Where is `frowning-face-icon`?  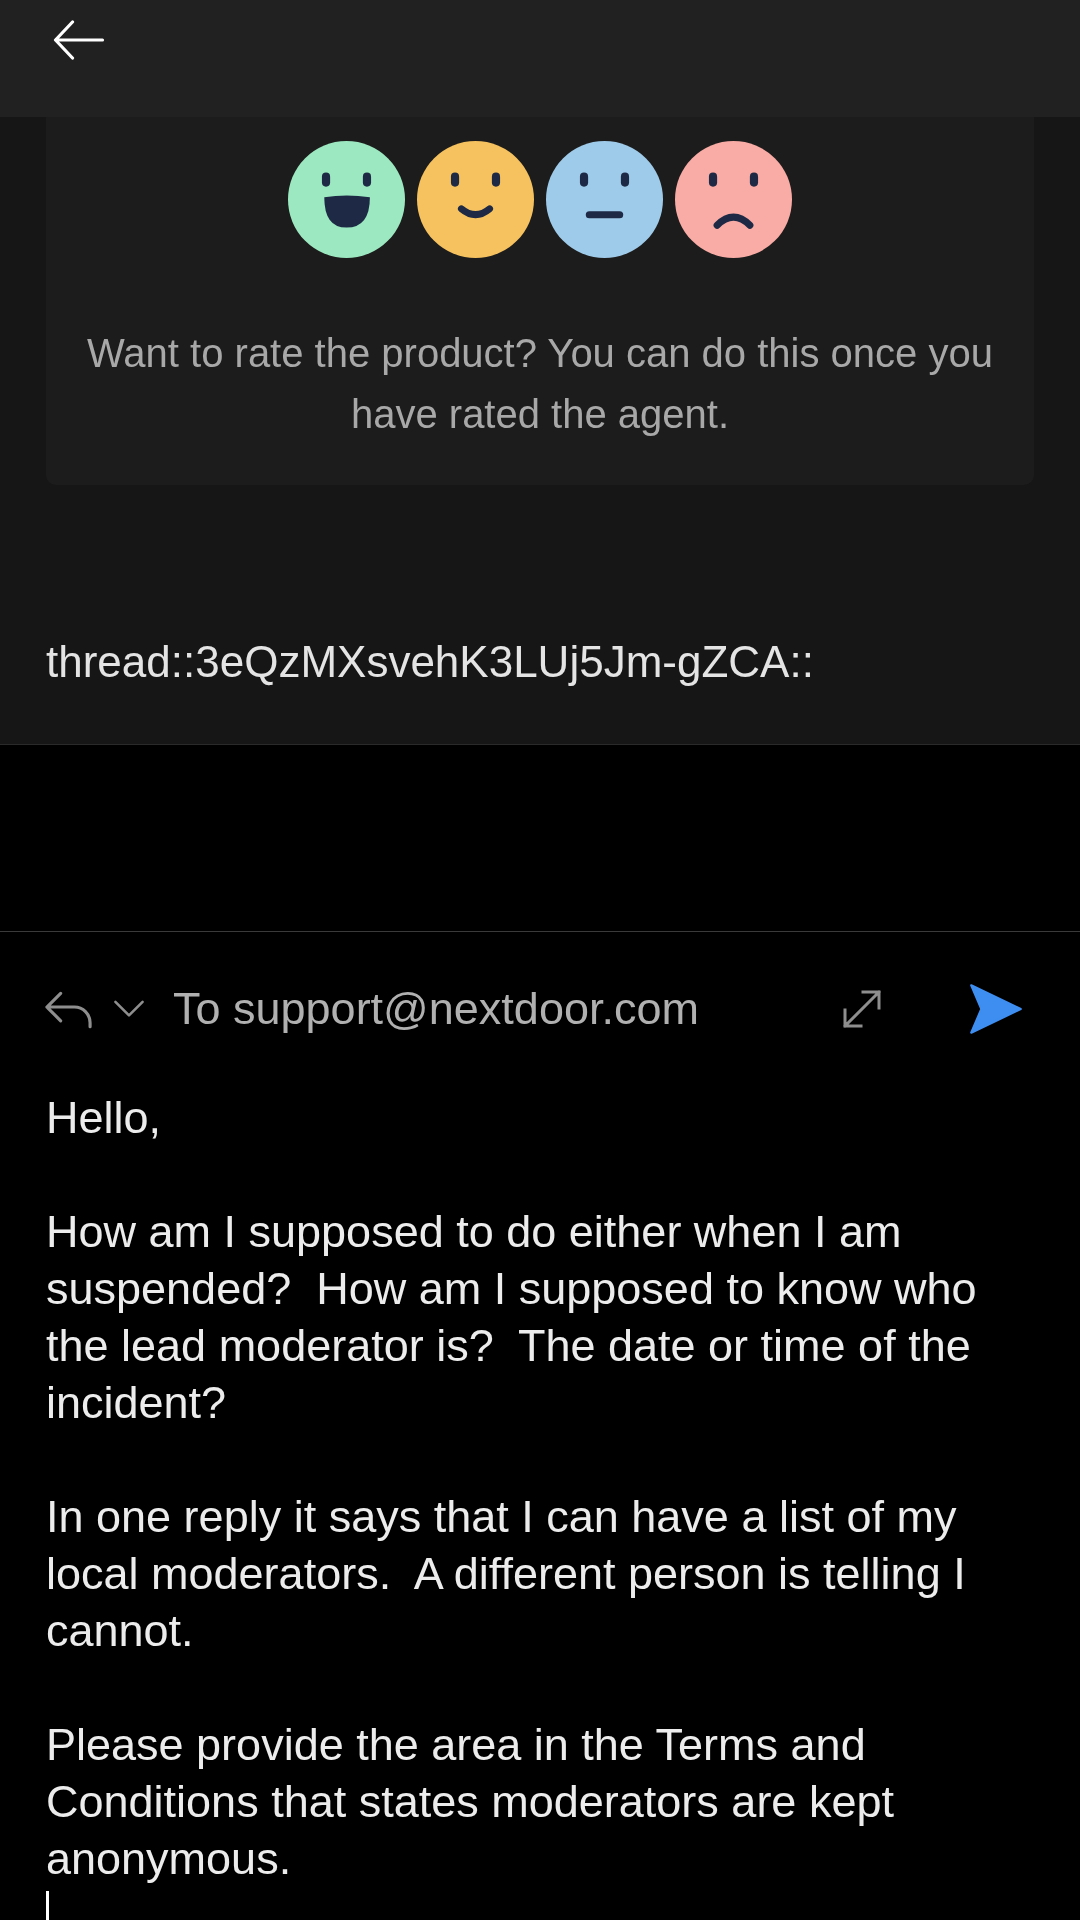 frowning-face-icon is located at coordinates (733, 199).